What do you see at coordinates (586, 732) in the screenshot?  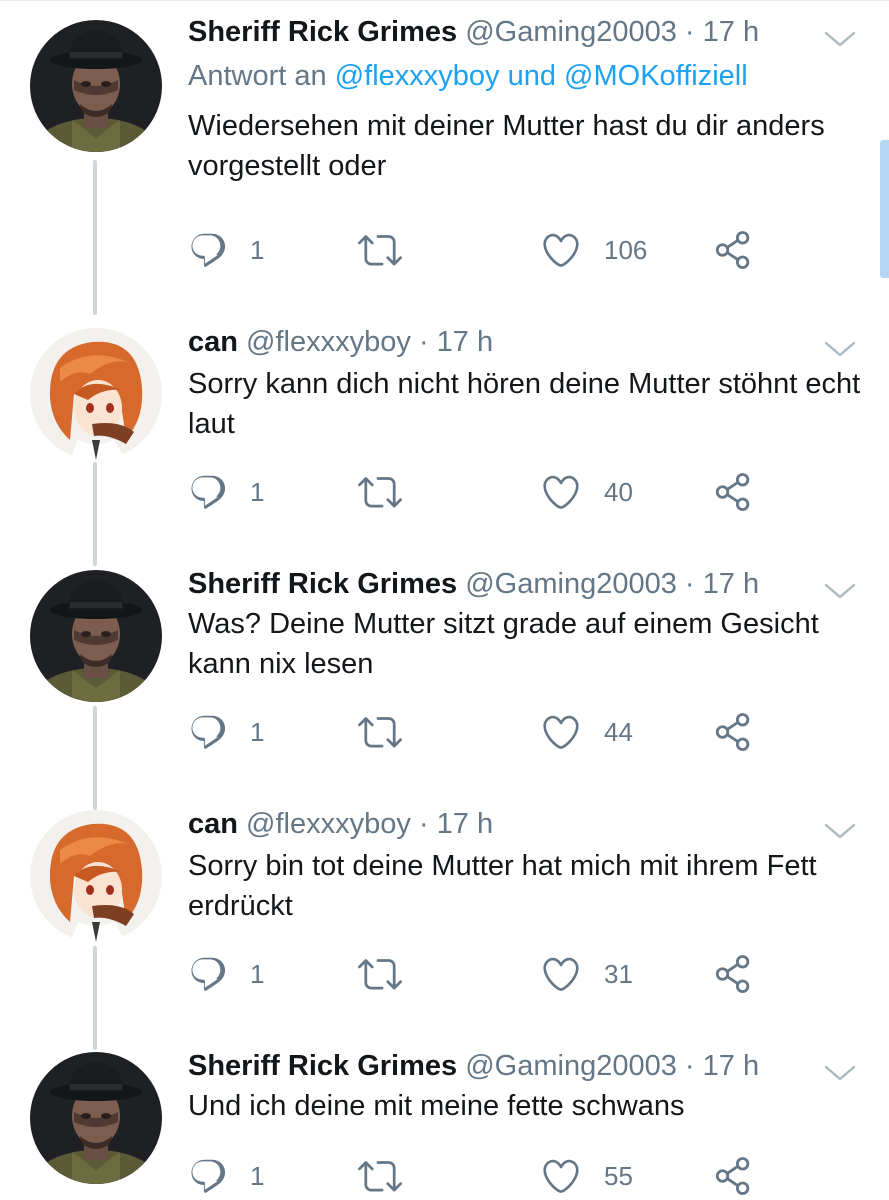 I see `like-button: 44` at bounding box center [586, 732].